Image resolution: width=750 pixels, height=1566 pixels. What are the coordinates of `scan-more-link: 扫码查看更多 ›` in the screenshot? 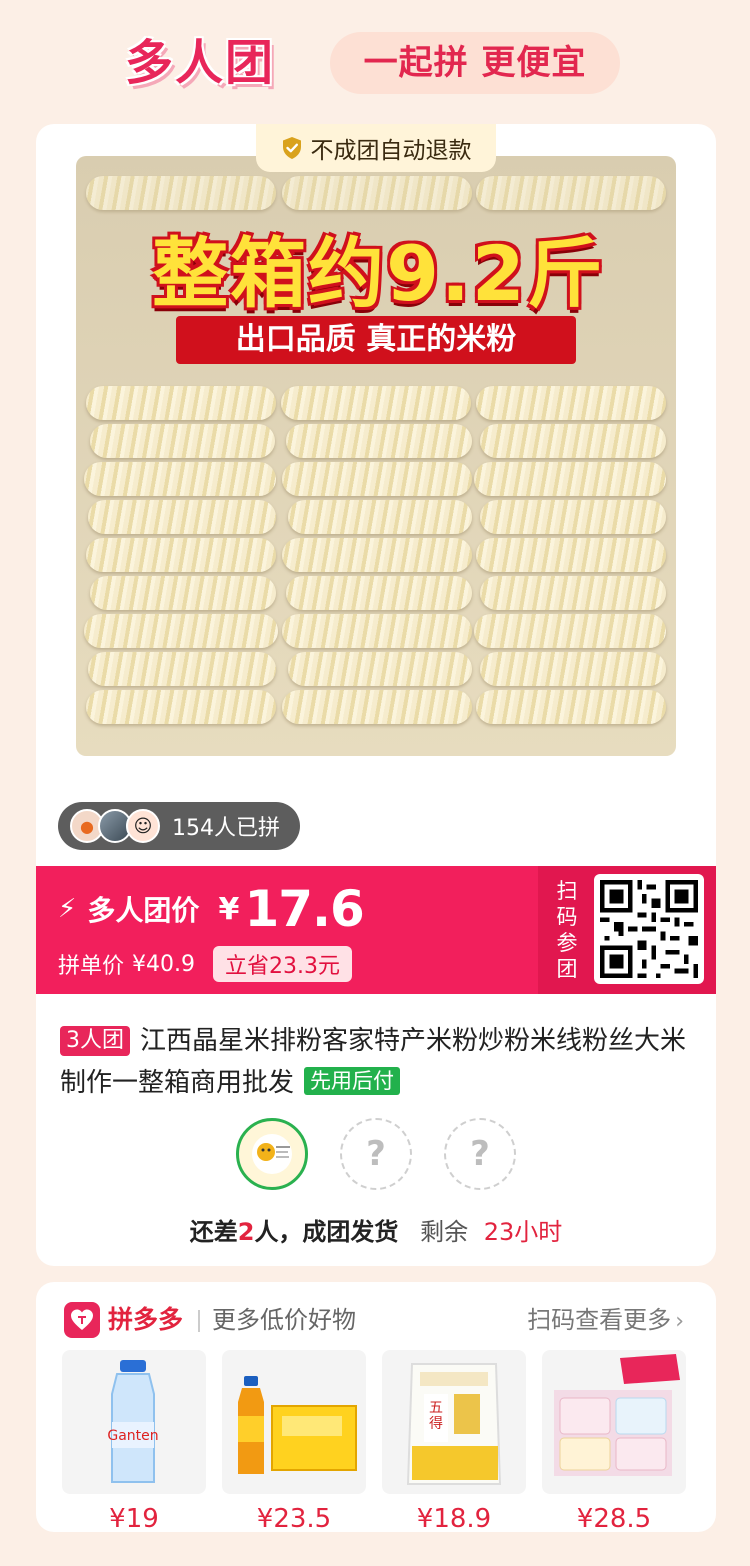 It's located at (605, 1321).